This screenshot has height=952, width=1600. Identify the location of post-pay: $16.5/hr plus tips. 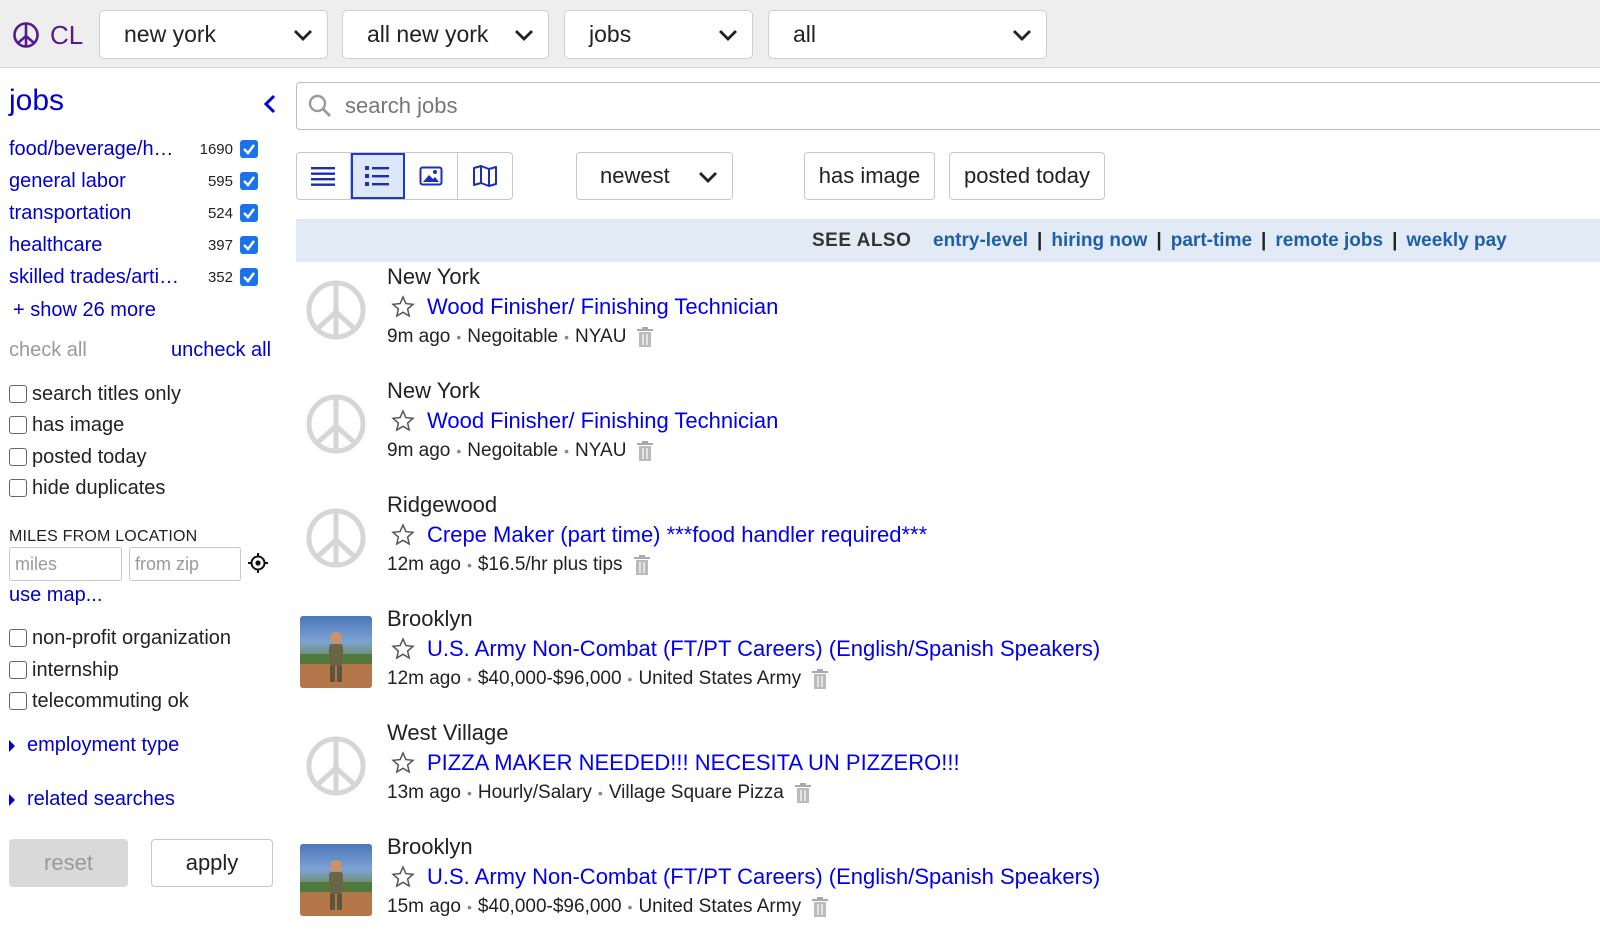
(550, 564).